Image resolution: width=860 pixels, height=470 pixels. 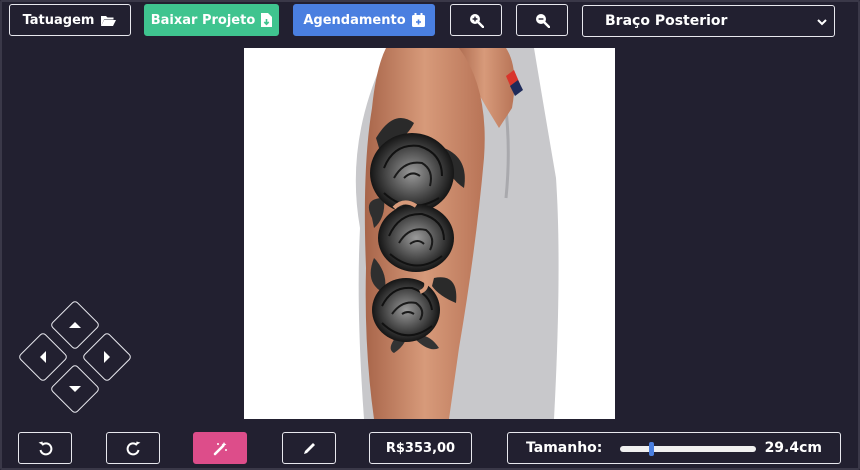 What do you see at coordinates (58, 20) in the screenshot?
I see `tattoo-button-label: Tatuagem` at bounding box center [58, 20].